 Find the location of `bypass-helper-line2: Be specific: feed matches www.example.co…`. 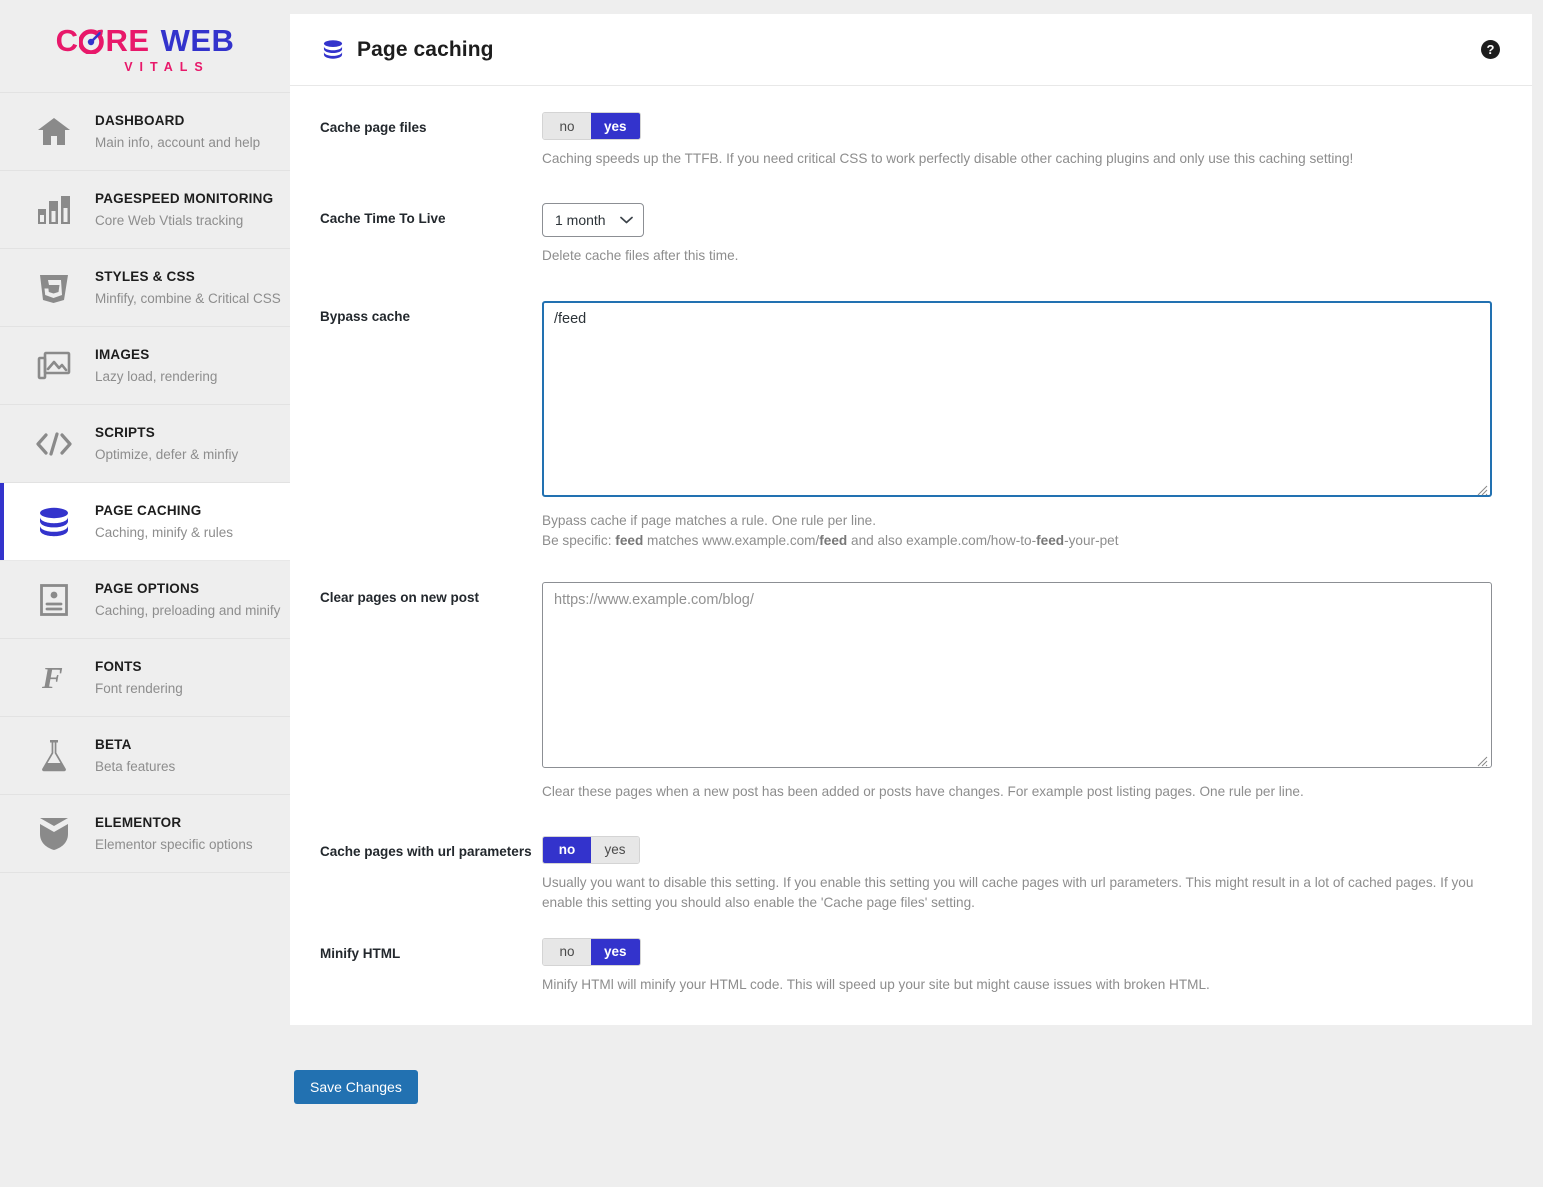

bypass-helper-line2: Be specific: feed matches www.example.co… is located at coordinates (830, 541).